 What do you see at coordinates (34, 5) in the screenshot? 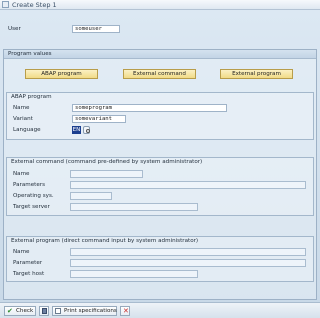
I see `window-title: Create Step 1` at bounding box center [34, 5].